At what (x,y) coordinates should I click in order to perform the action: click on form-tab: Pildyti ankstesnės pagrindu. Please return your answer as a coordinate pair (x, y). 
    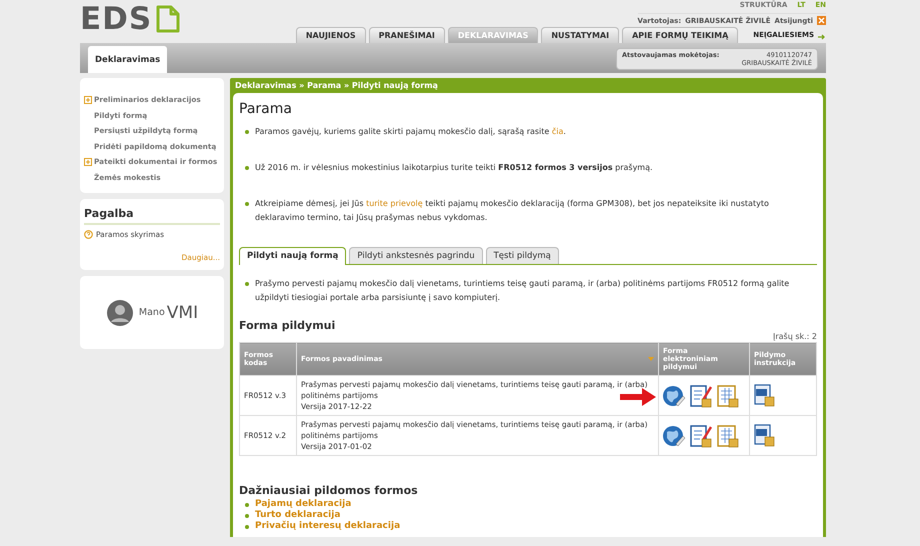
    Looking at the image, I should click on (416, 255).